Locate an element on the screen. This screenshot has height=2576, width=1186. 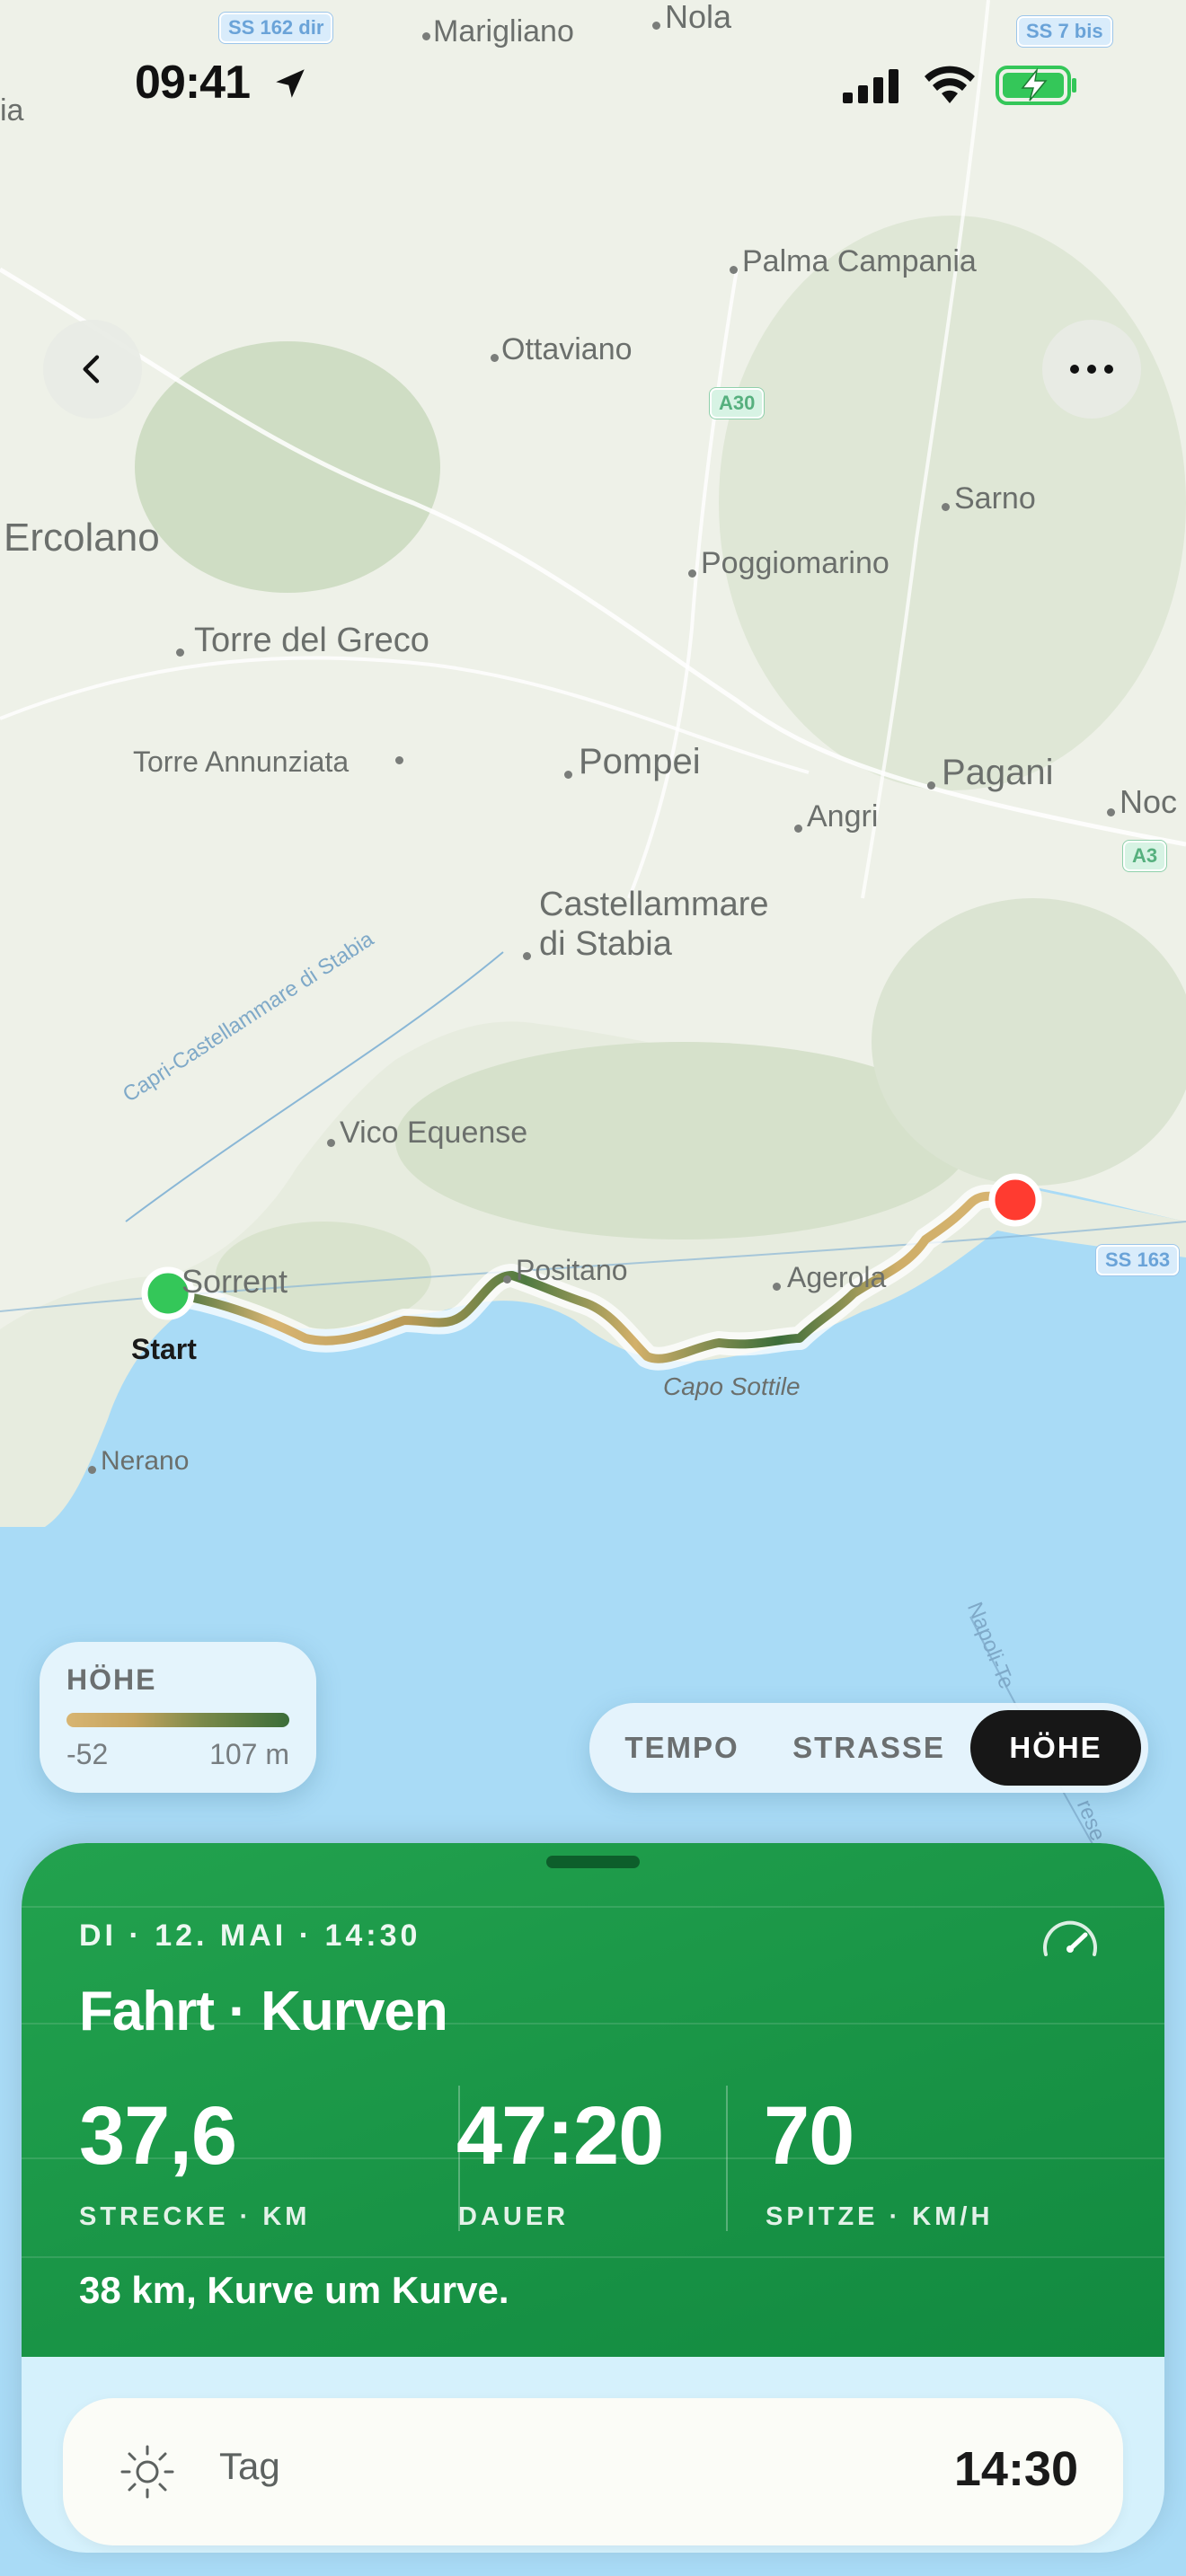
place-label: Torre del Greco is located at coordinates (311, 640).